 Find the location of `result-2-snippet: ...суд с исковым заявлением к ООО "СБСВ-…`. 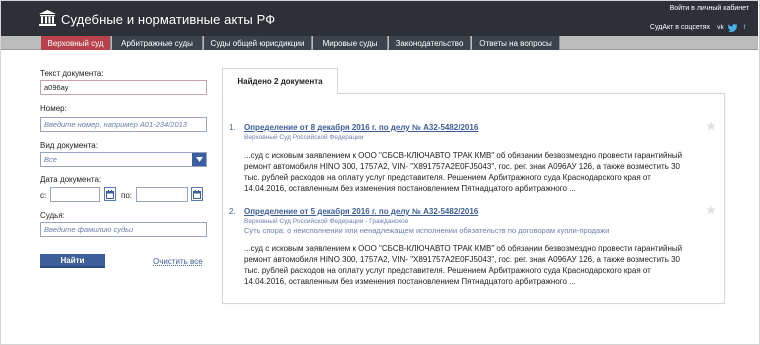

result-2-snippet: ...суд с исковым заявлением к ООО "СБСВ-… is located at coordinates (481, 265).